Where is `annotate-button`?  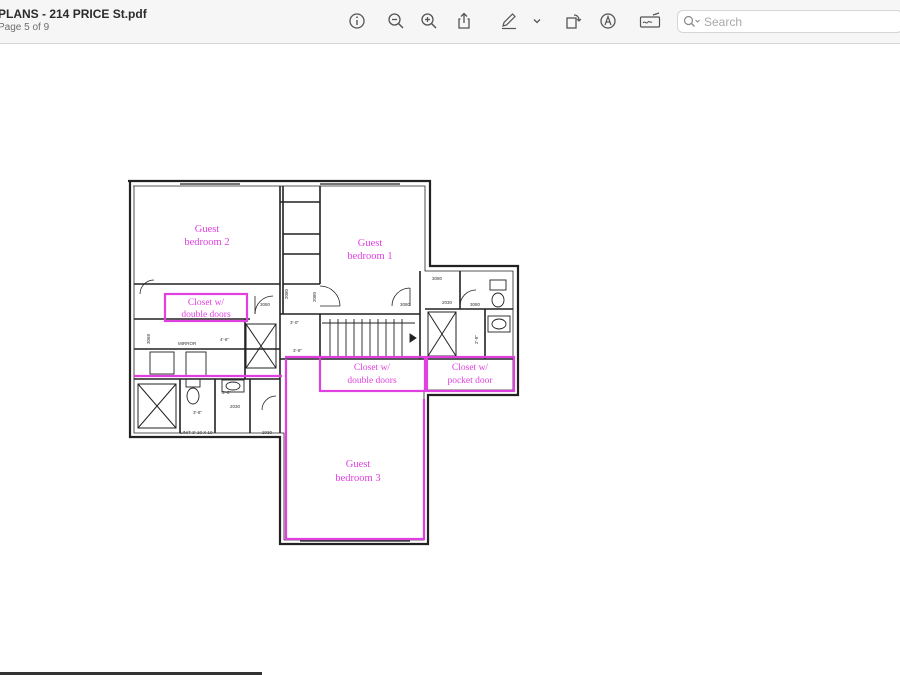
annotate-button is located at coordinates (608, 21).